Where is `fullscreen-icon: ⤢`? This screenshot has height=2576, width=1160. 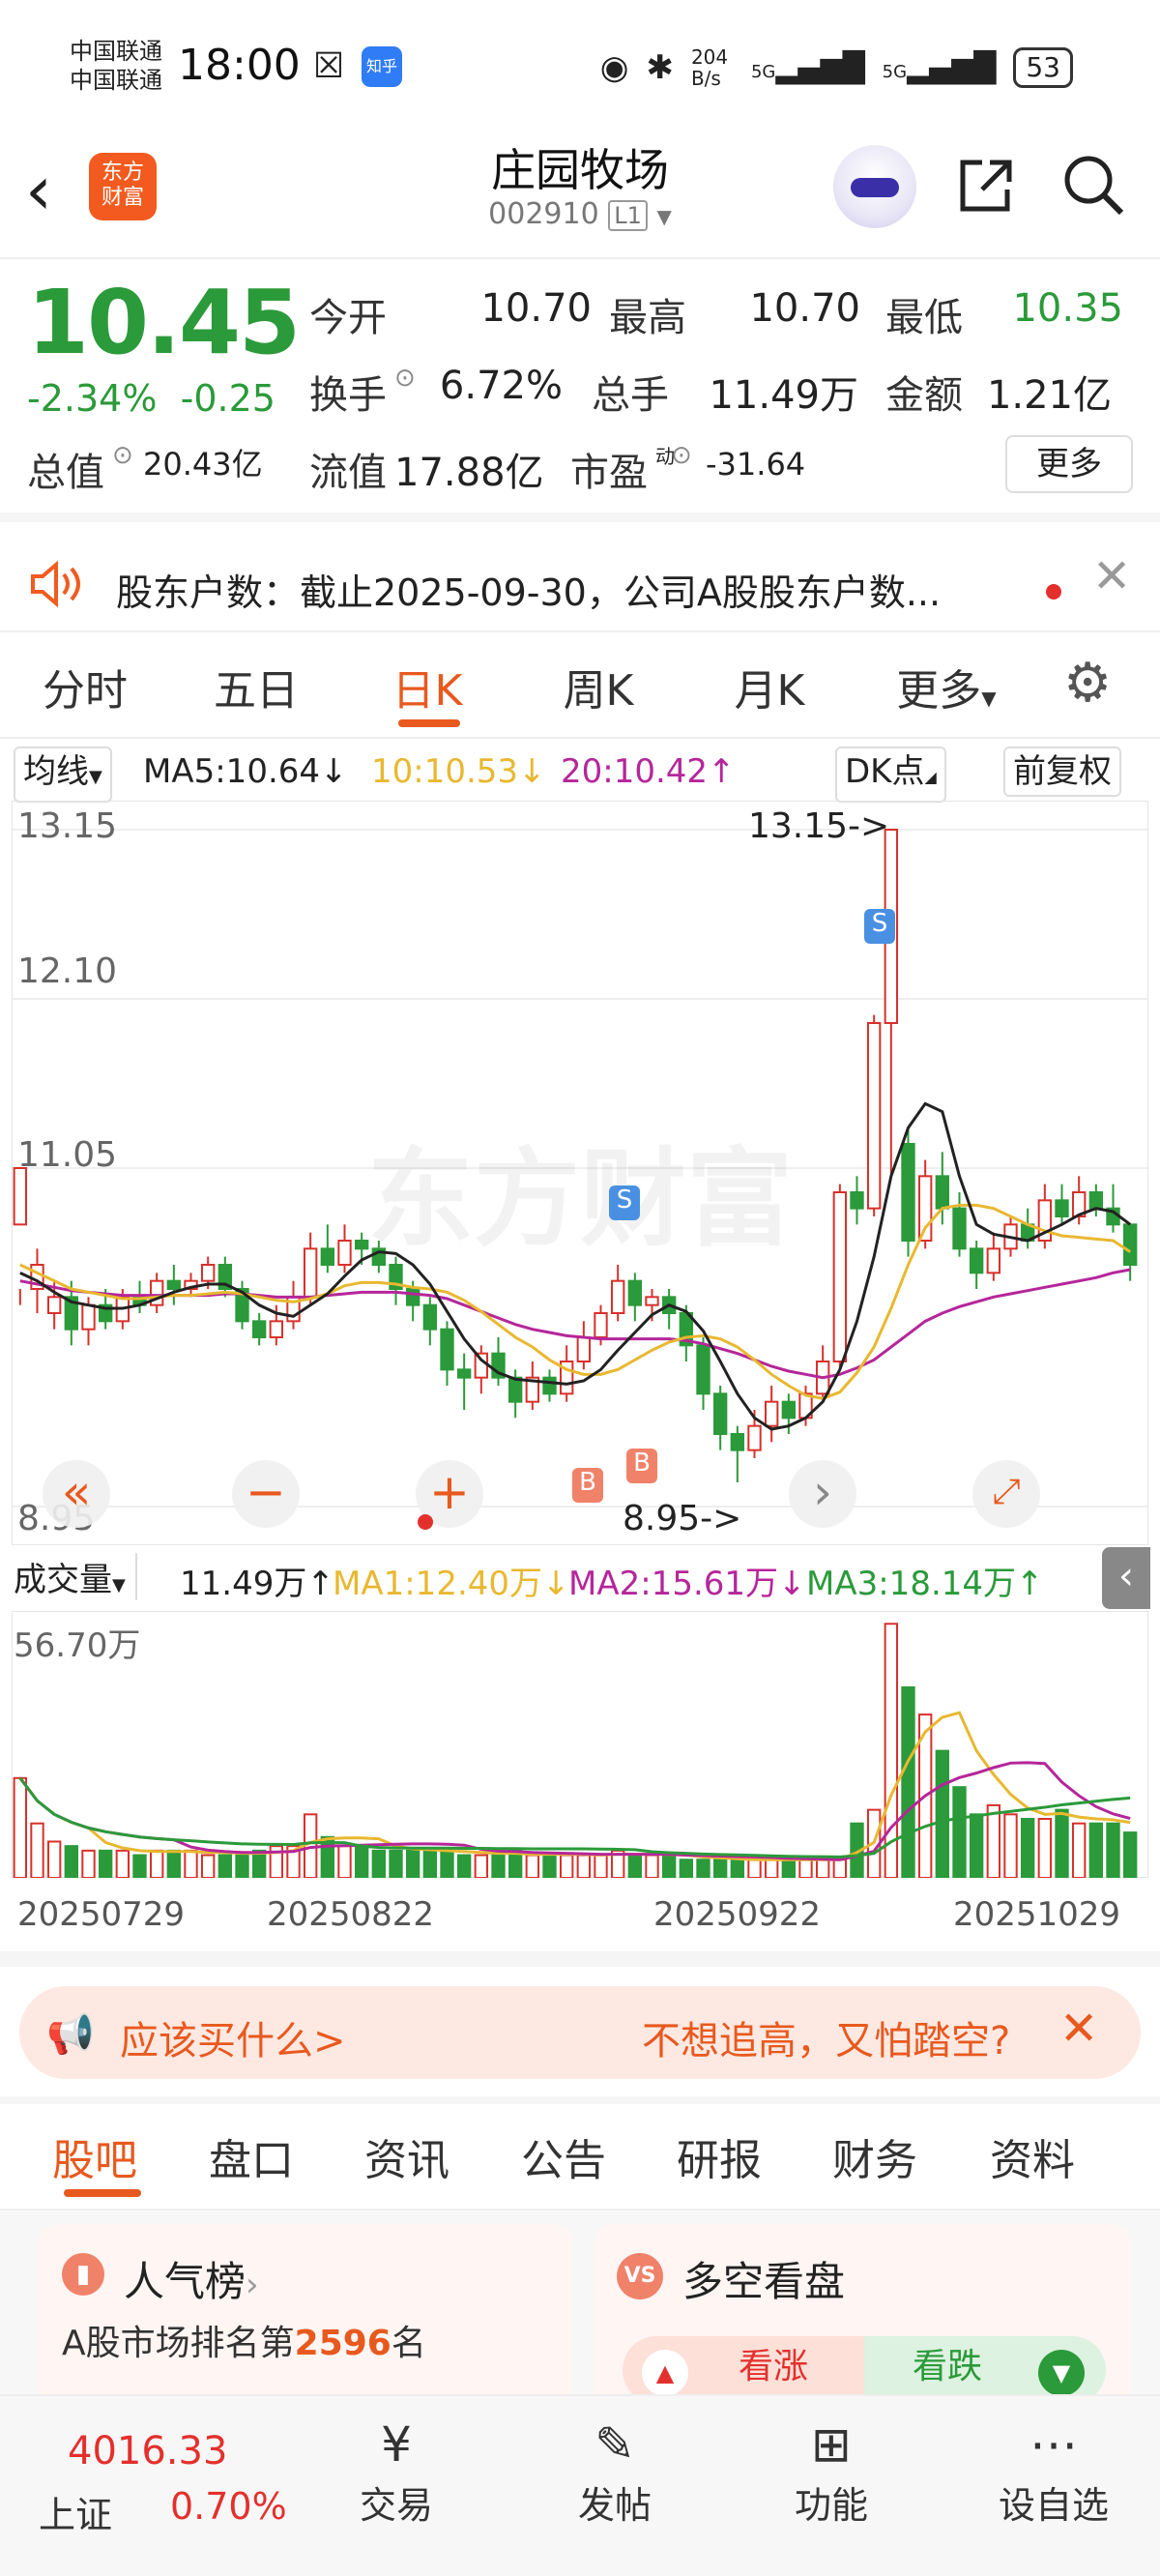 fullscreen-icon: ⤢ is located at coordinates (1006, 1494).